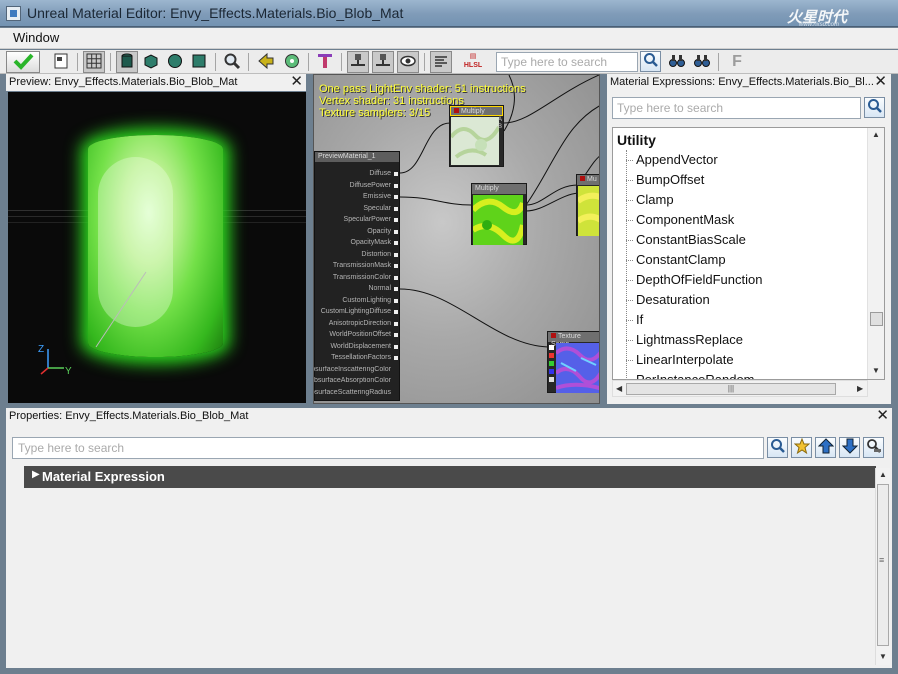  I want to click on expressions-scroll-thumb, so click(876, 319).